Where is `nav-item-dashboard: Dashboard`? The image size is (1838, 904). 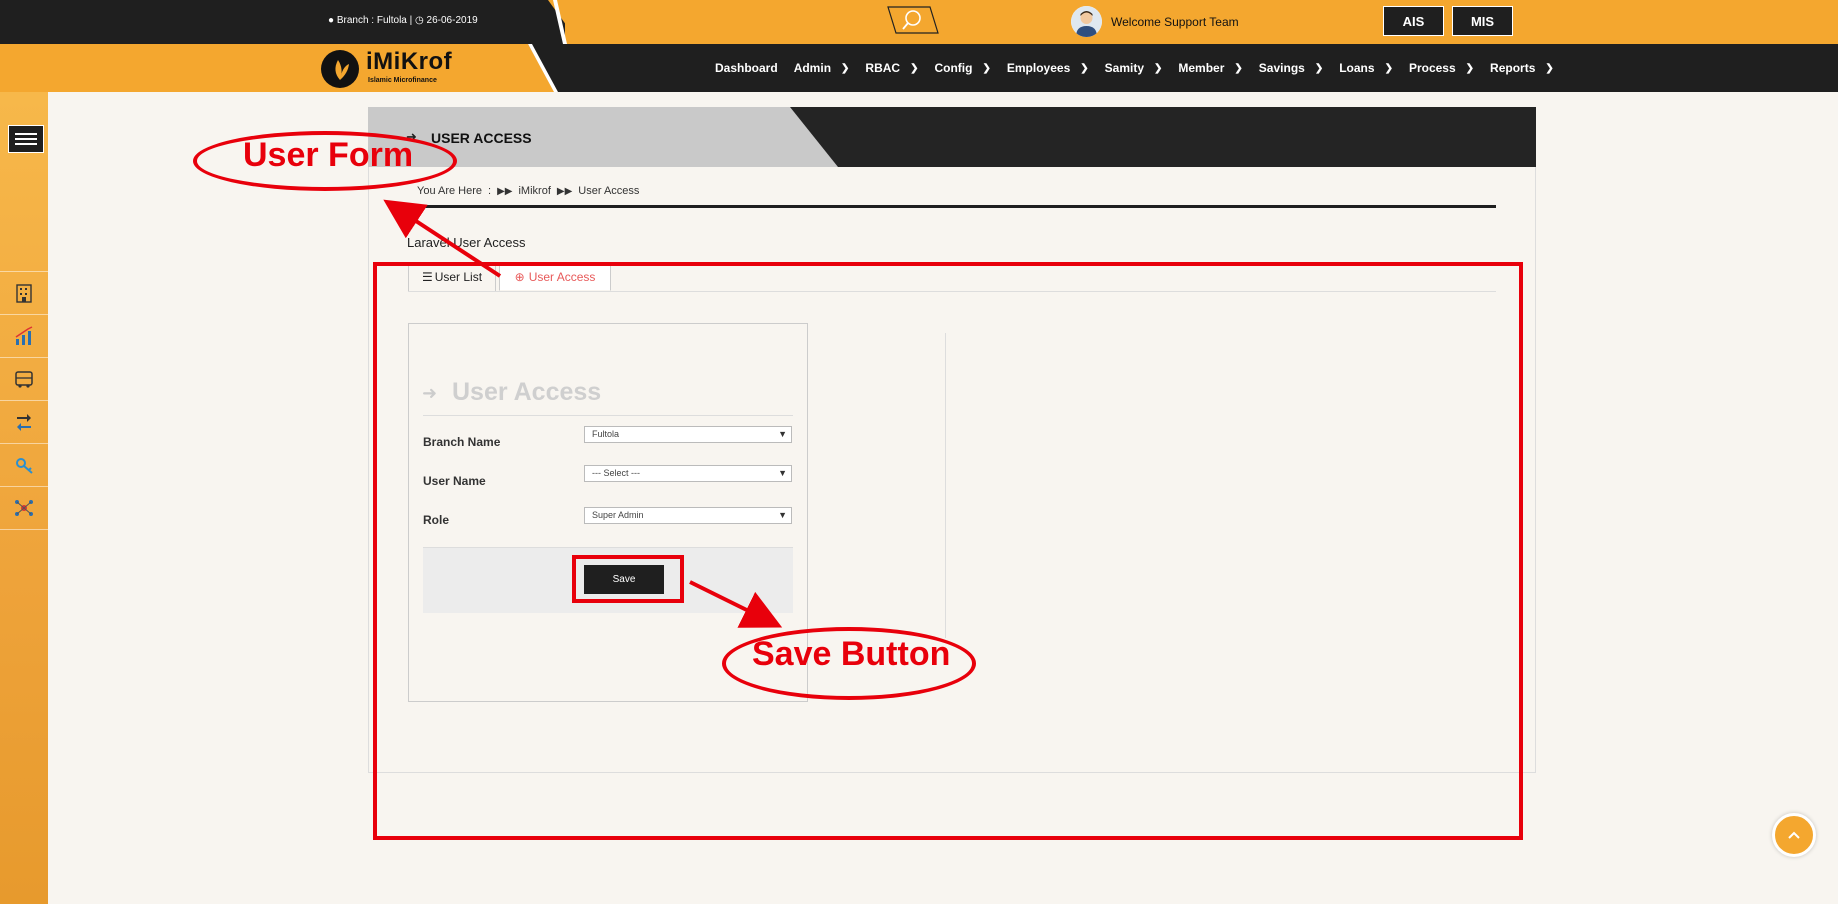
nav-item-dashboard: Dashboard is located at coordinates (746, 68).